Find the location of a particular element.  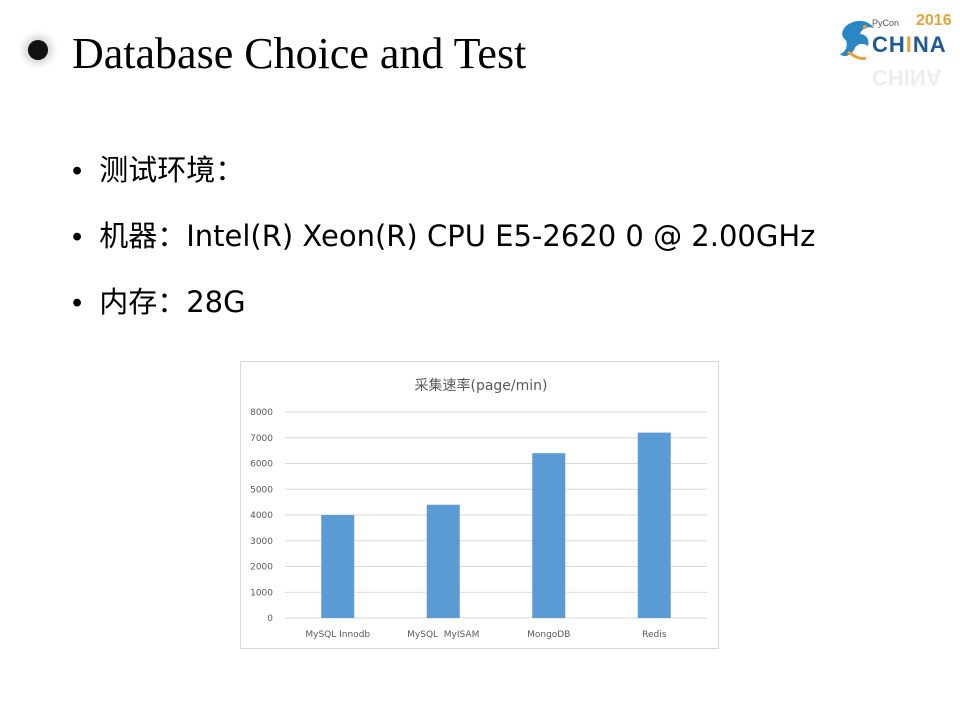

bullet-value: Intel(R) Xeon(R) CPU E5-2620 0 @ 2.00GHz is located at coordinates (501, 236).